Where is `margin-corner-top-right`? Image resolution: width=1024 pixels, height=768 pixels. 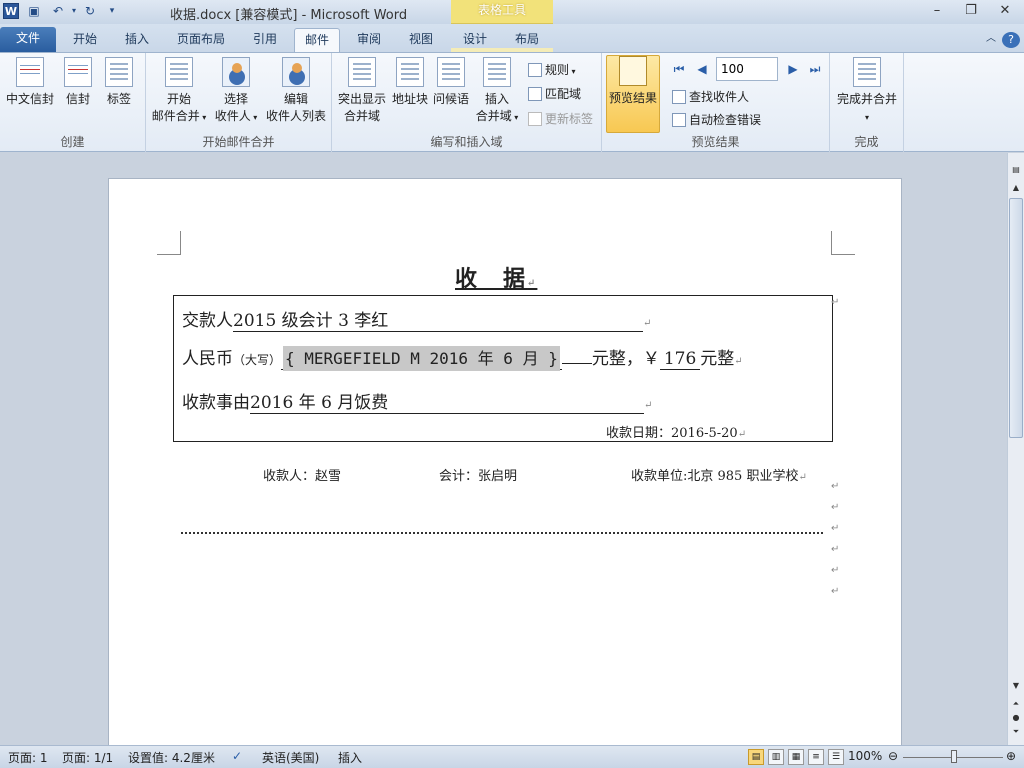 margin-corner-top-right is located at coordinates (843, 243).